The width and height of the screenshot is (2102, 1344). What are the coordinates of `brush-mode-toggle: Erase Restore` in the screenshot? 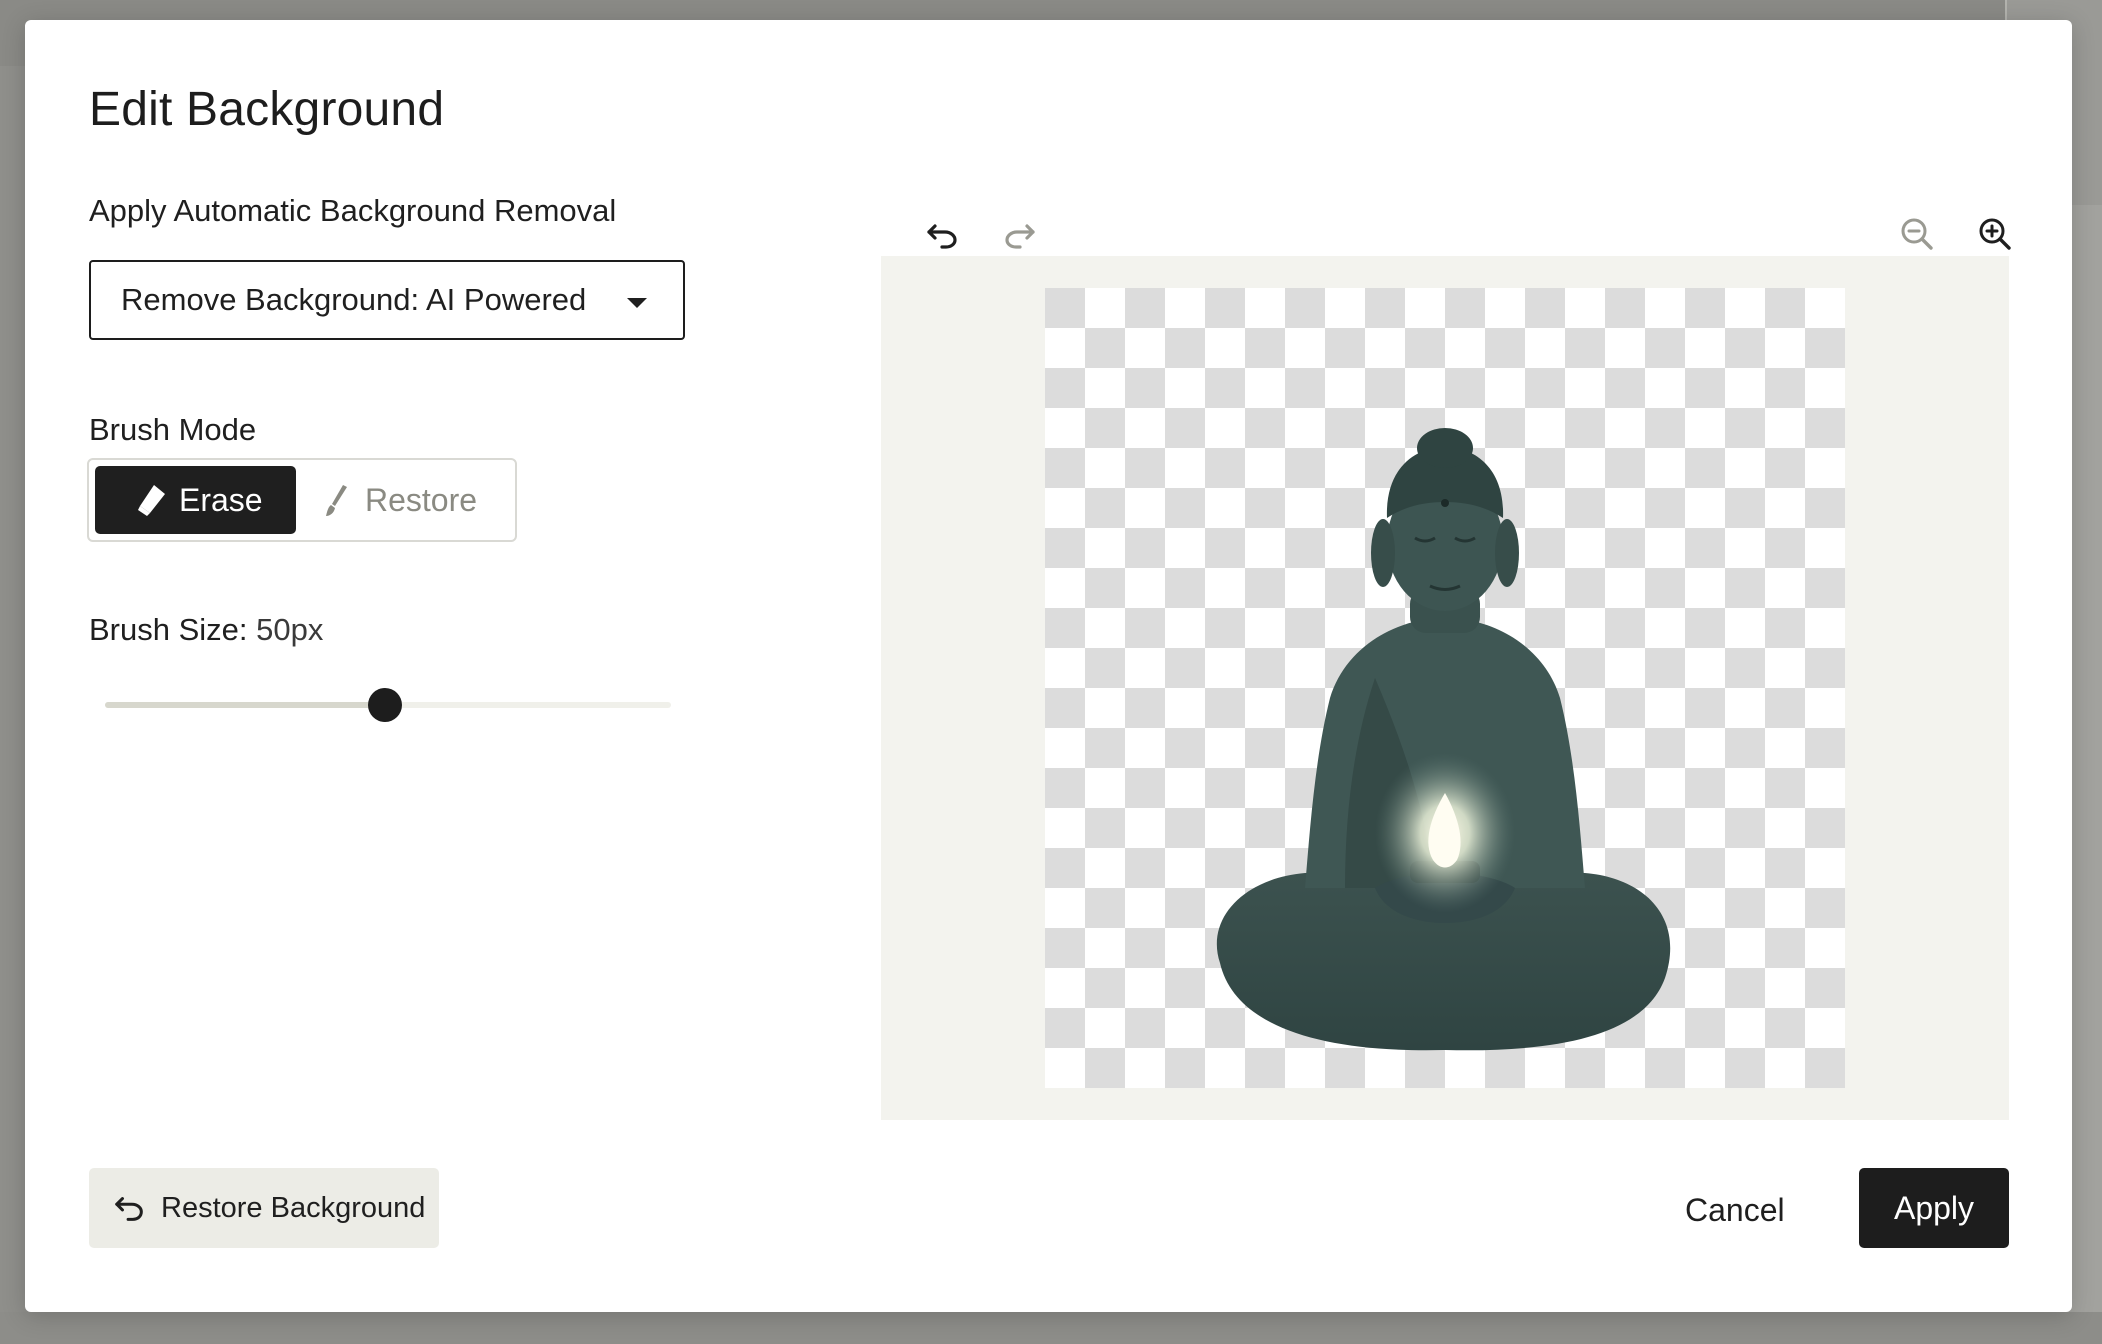 It's located at (302, 500).